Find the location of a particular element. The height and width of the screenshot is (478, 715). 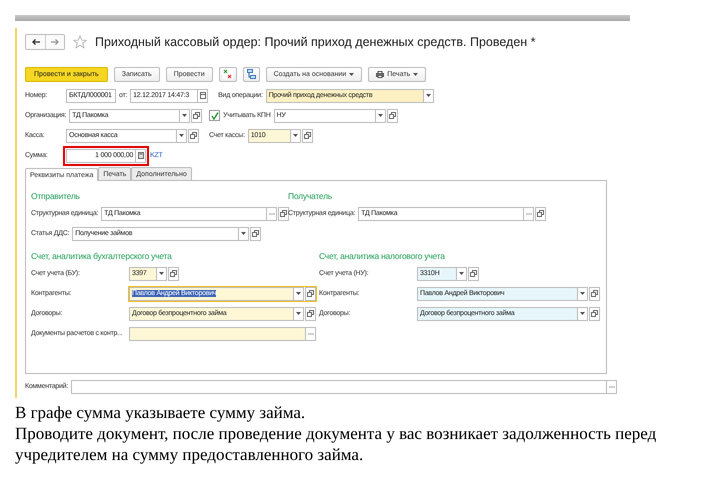

checkmark-icon is located at coordinates (214, 116).